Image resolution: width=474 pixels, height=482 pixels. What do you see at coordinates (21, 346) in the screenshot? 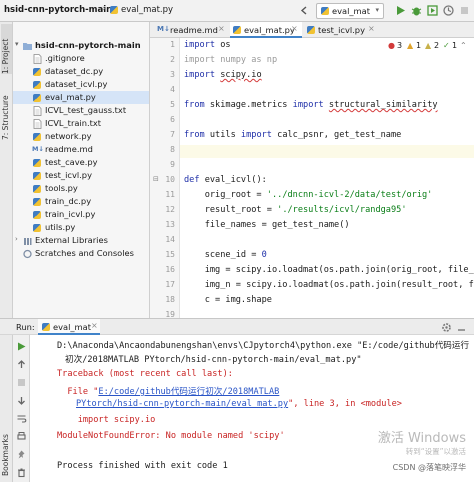
I see `rerun-icon` at bounding box center [21, 346].